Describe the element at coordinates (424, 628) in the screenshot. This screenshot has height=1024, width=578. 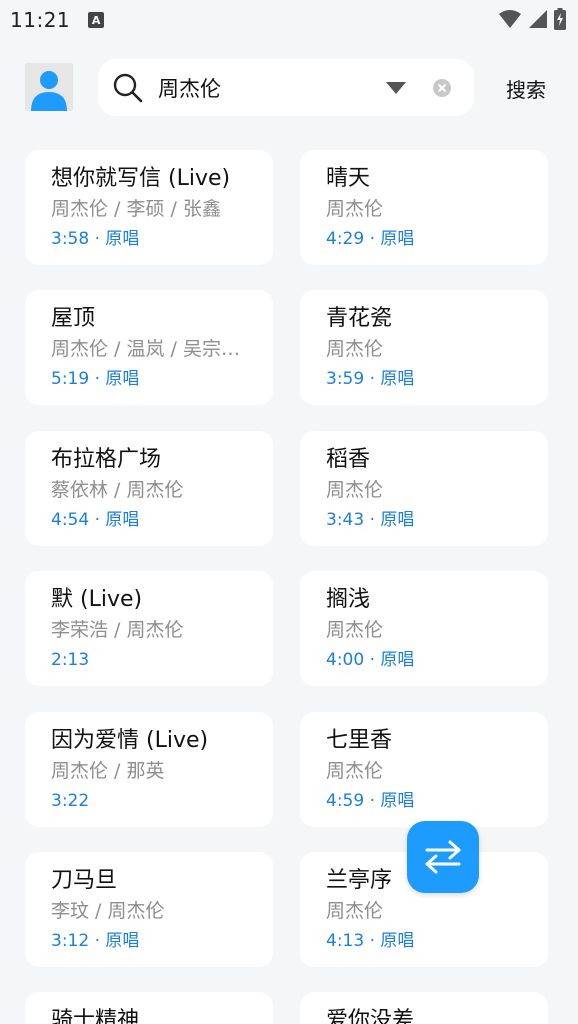
I see `song-card: 搁浅 周杰伦 4:00 · 原唱` at that location.